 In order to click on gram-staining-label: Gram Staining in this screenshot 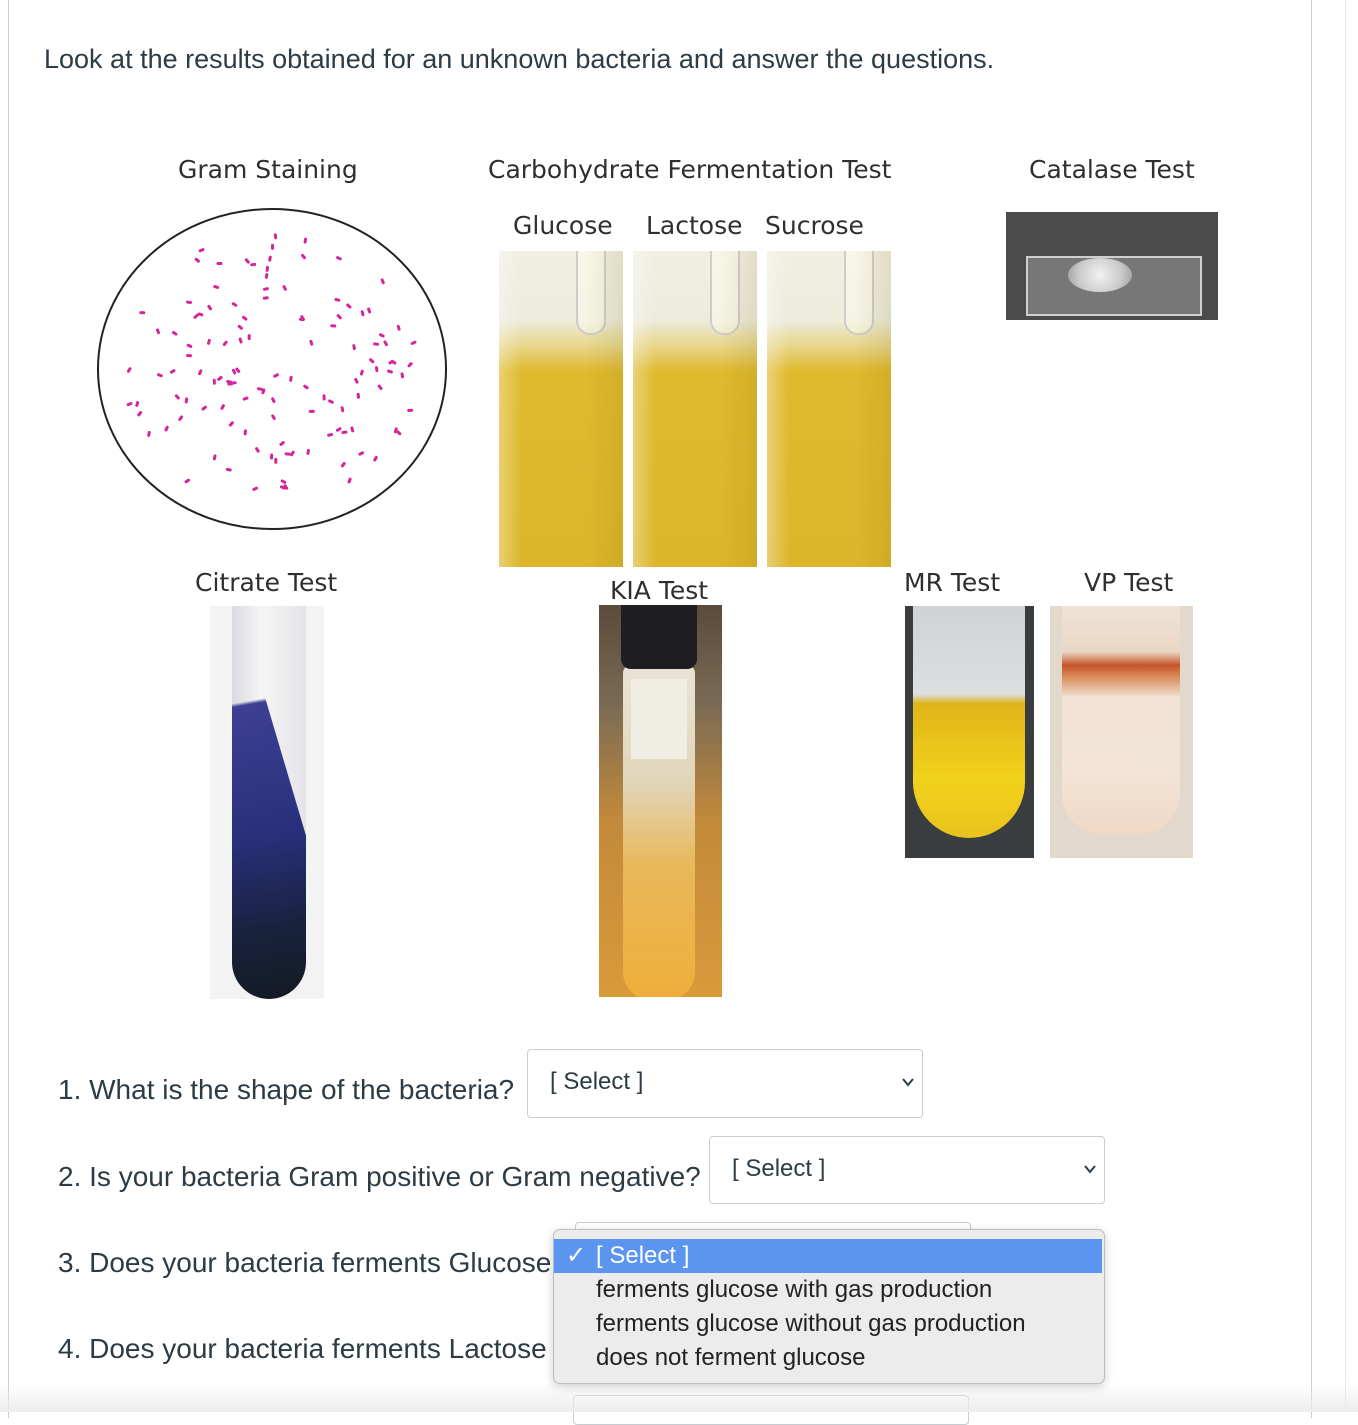, I will do `click(268, 169)`.